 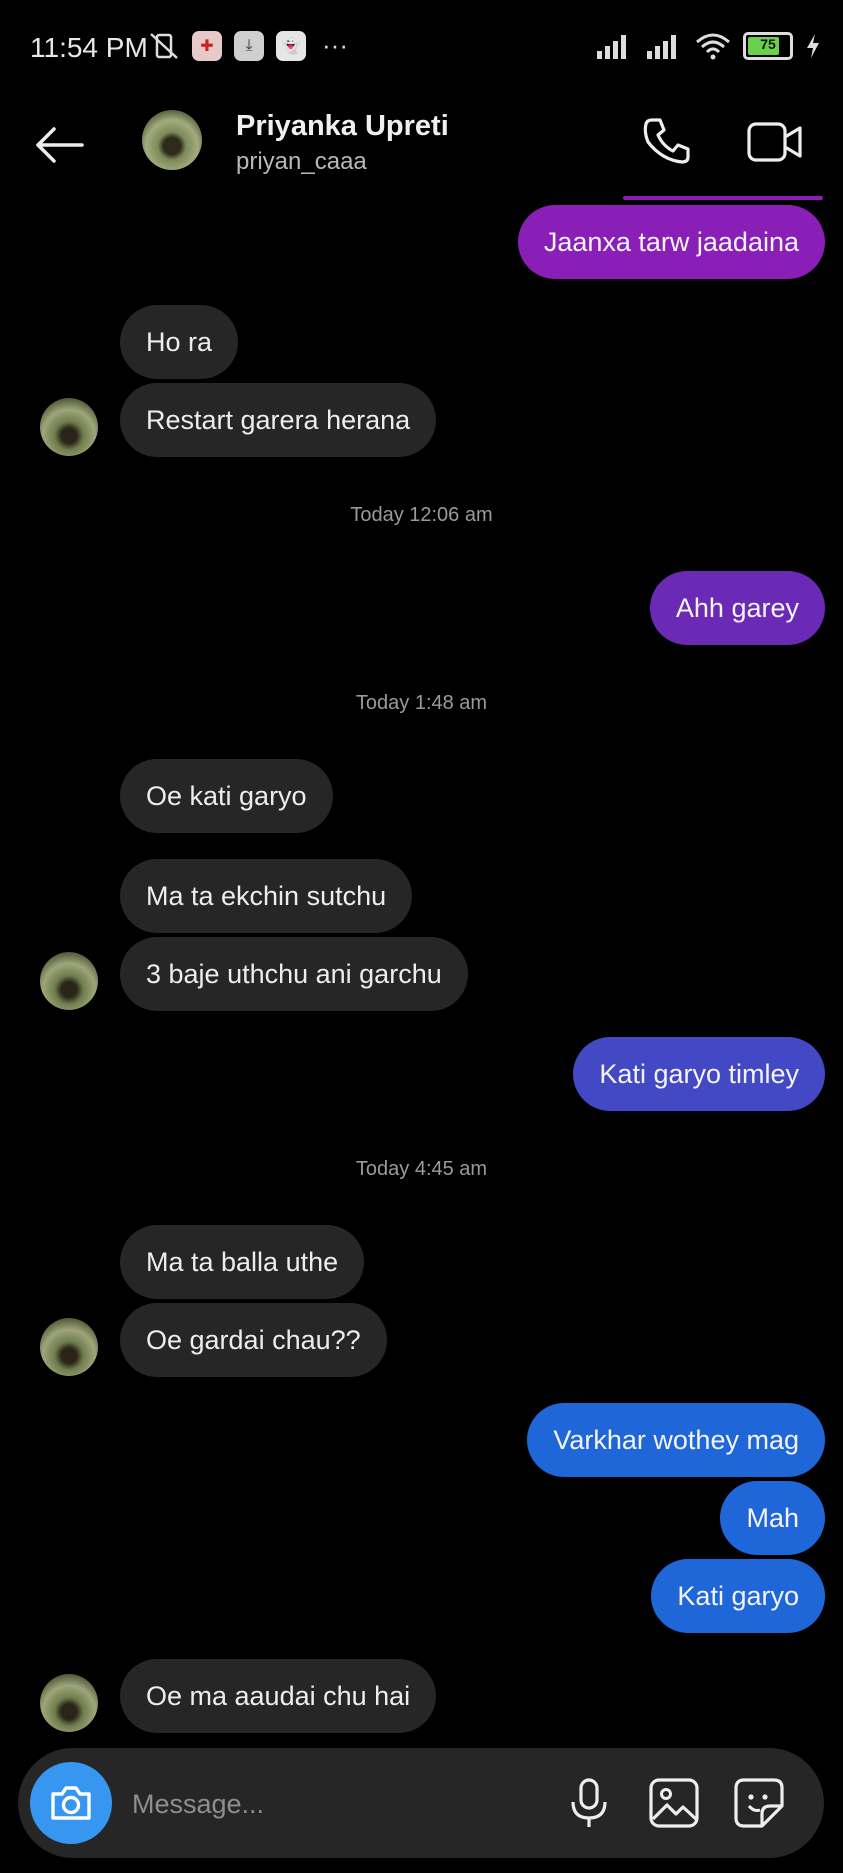 I want to click on message-bubble-outgoing: Kati garyo, so click(x=738, y=1596).